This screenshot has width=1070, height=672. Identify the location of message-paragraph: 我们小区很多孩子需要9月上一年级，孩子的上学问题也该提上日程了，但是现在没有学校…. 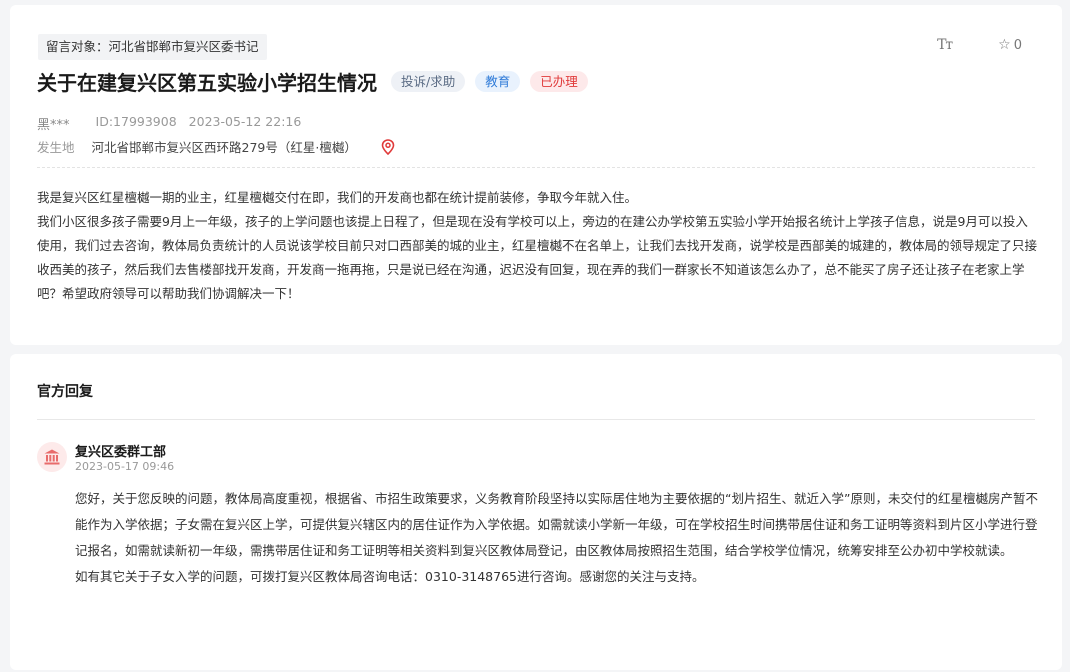
(537, 257).